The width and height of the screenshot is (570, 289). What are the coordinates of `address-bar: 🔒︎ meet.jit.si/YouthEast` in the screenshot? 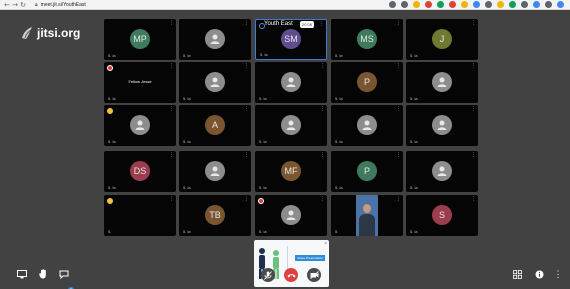 It's located at (60, 5).